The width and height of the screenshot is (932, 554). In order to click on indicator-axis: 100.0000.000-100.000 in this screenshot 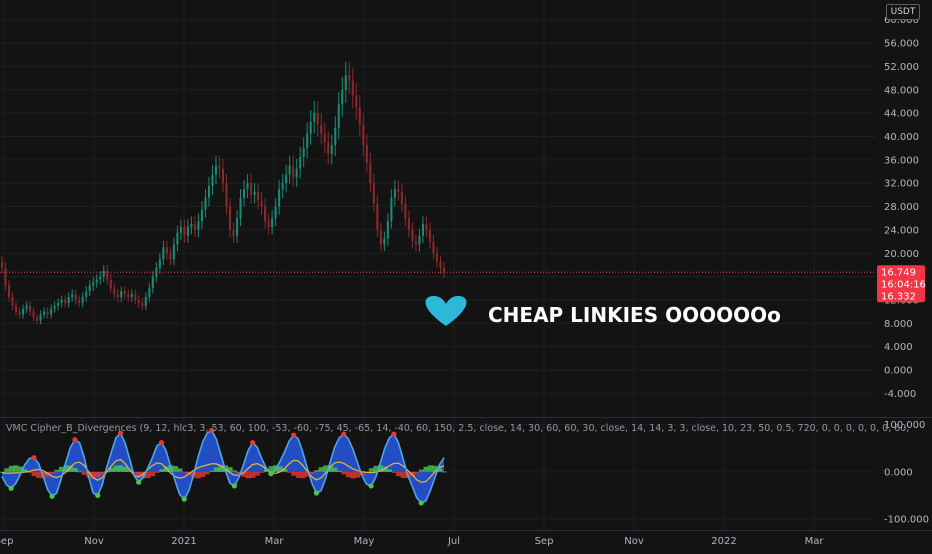, I will do `click(906, 472)`.